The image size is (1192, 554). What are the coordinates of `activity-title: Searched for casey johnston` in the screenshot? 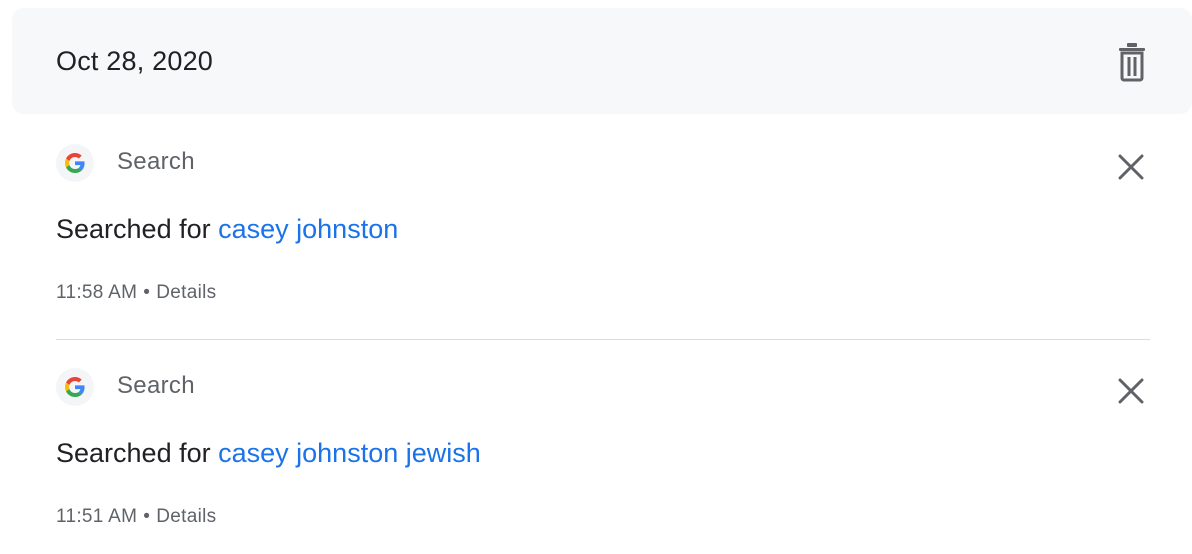 It's located at (227, 229).